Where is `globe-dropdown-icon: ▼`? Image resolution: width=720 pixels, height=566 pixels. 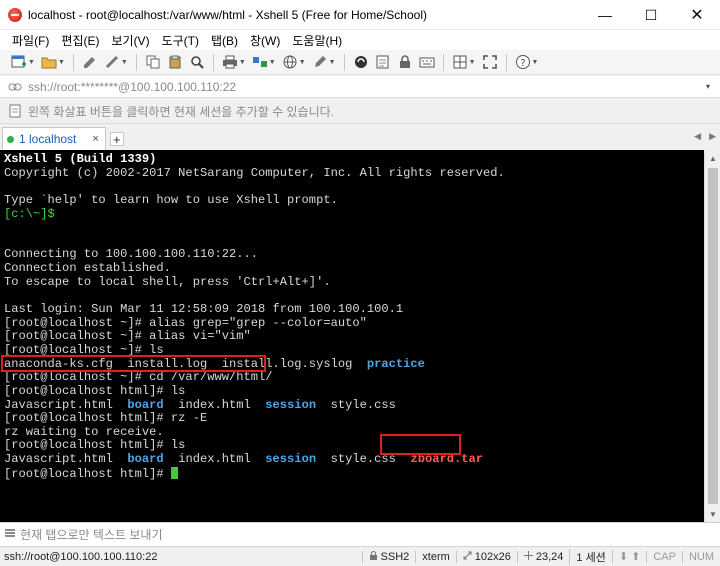
globe-dropdown-icon: ▼ is located at coordinates (302, 62).